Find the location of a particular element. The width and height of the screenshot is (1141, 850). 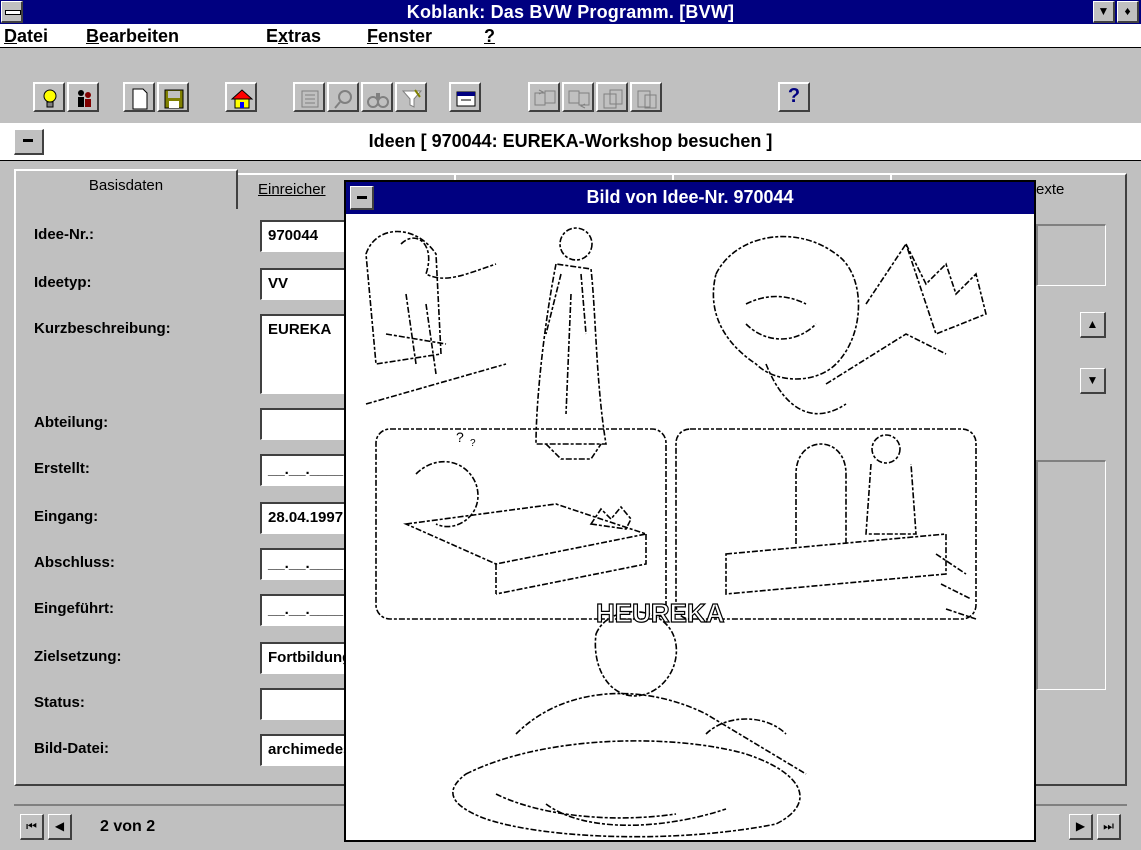

label-ideetyp: Ideetyp: is located at coordinates (63, 282).